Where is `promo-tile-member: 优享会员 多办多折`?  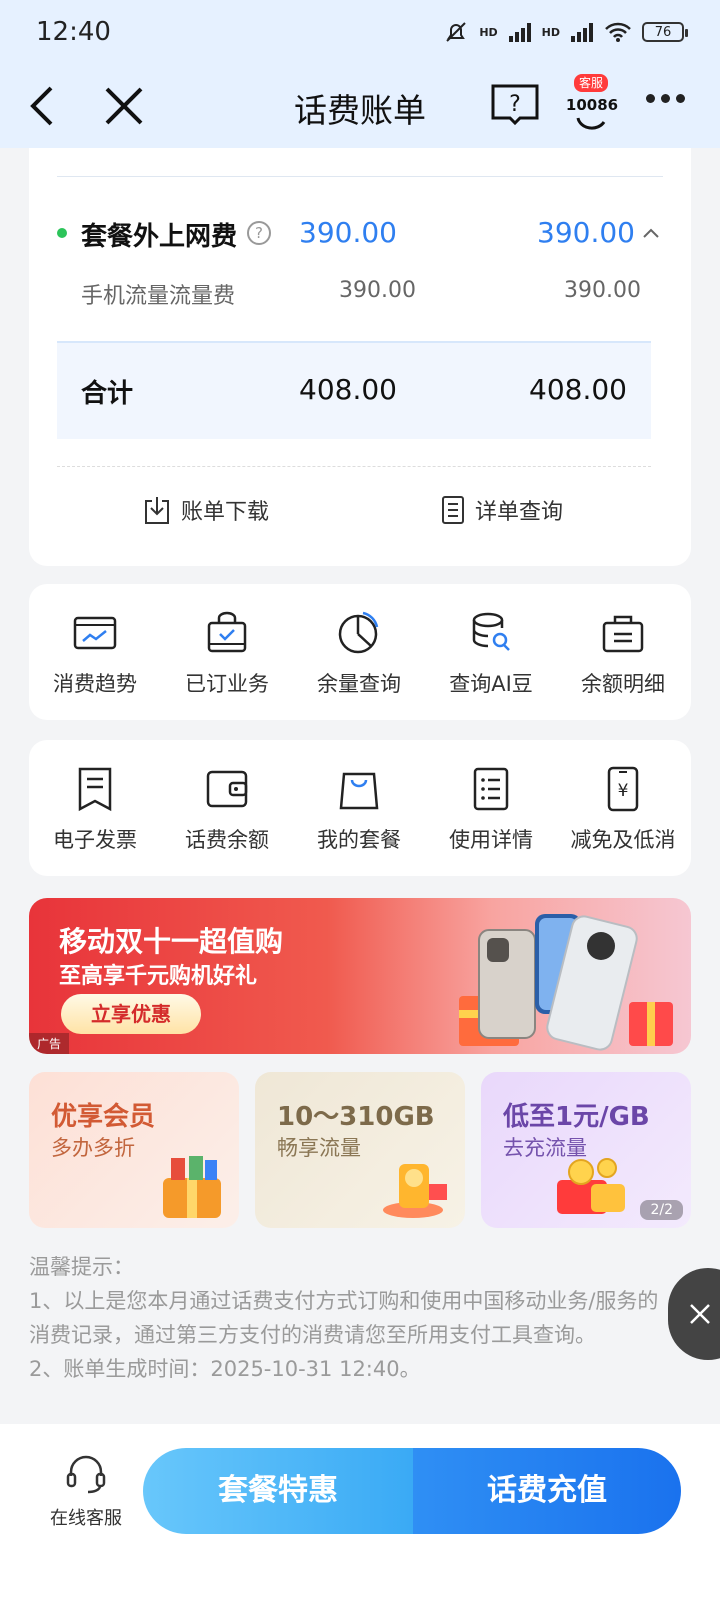 promo-tile-member: 优享会员 多办多折 is located at coordinates (134, 1150).